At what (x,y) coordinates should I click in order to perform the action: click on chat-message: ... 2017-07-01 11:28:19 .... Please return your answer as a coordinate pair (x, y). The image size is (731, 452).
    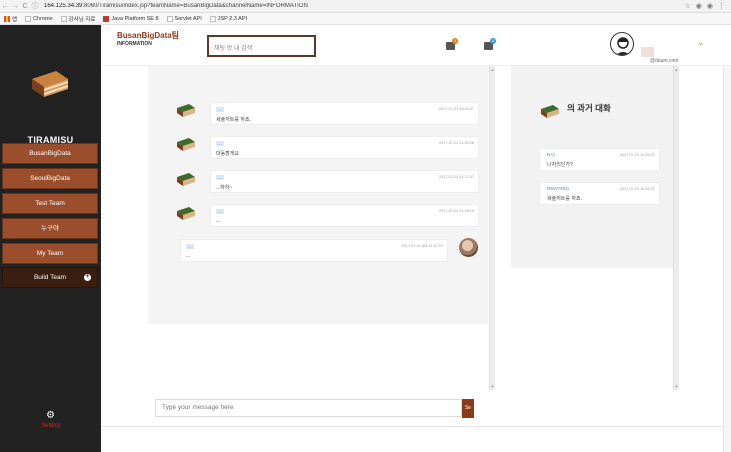
    Looking at the image, I should click on (344, 215).